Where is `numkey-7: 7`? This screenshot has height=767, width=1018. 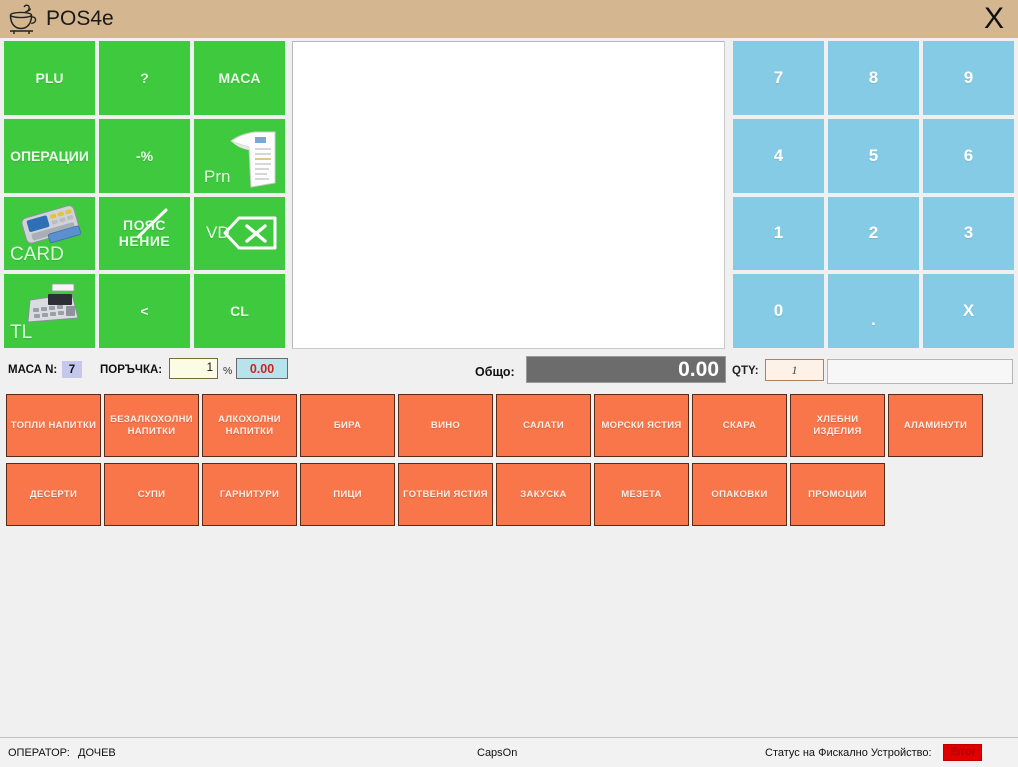 numkey-7: 7 is located at coordinates (778, 78).